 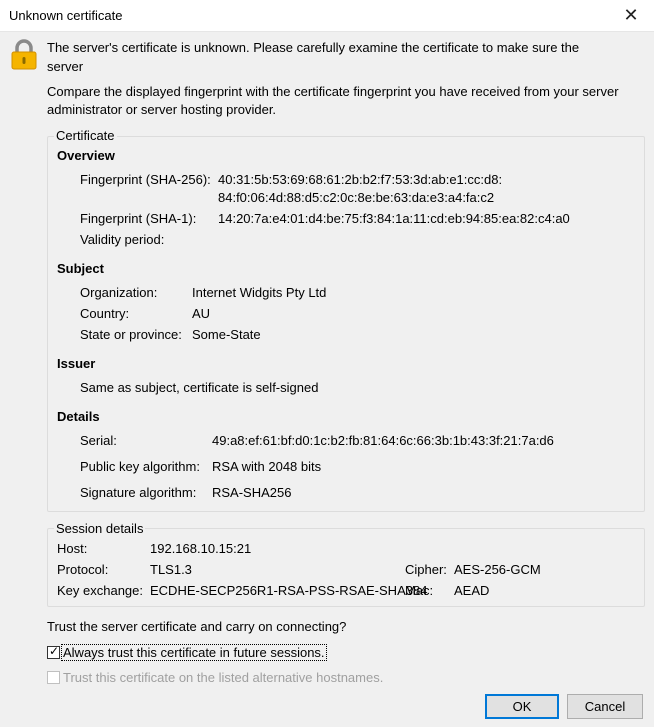 I want to click on details-heading: Details, so click(x=78, y=416).